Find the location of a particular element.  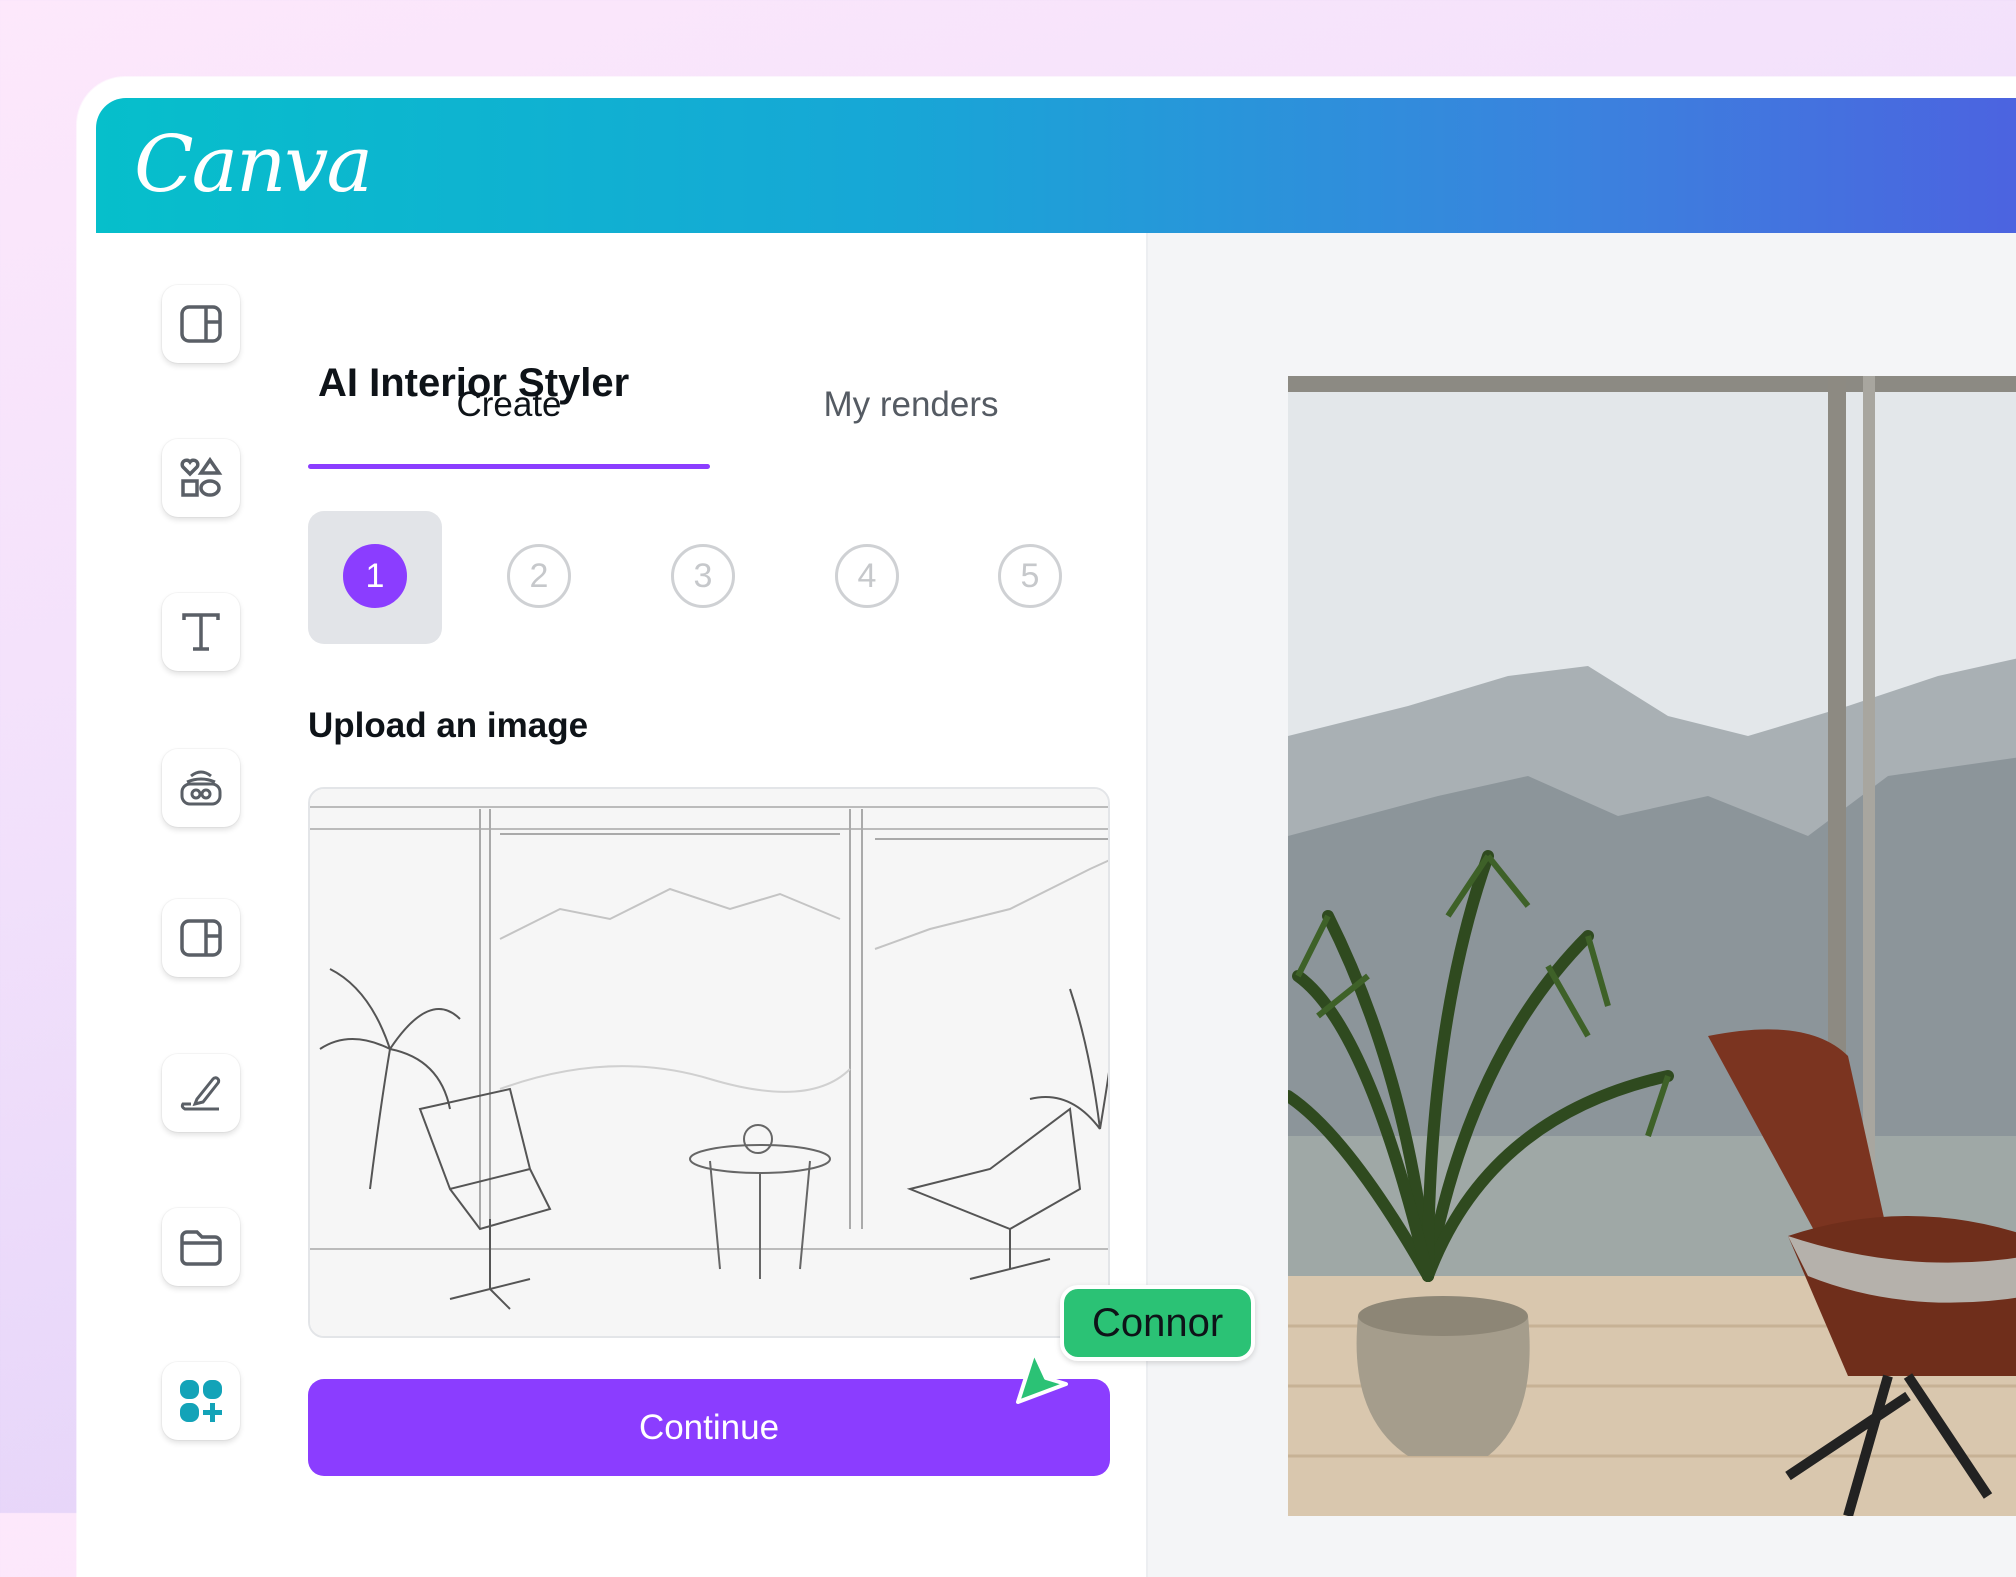

sidebar-item-brand is located at coordinates (201, 788).